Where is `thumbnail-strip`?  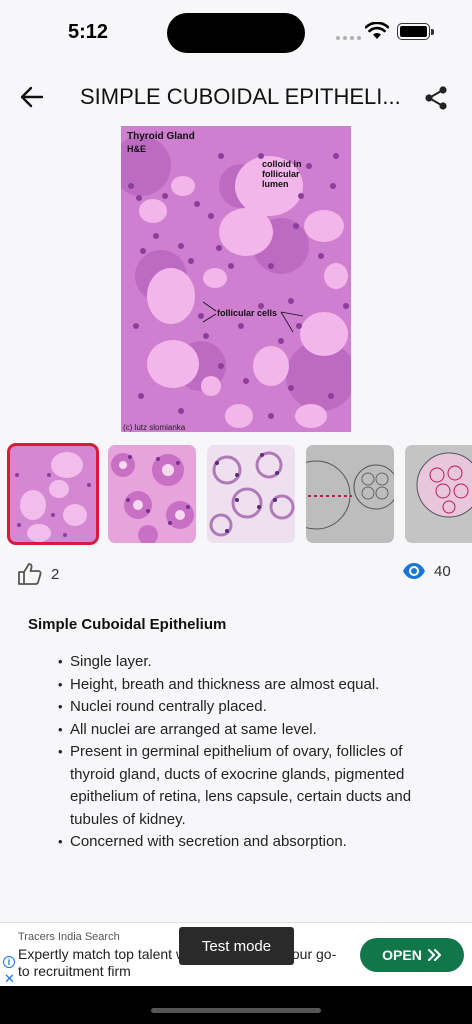
thumbnail-strip is located at coordinates (236, 494).